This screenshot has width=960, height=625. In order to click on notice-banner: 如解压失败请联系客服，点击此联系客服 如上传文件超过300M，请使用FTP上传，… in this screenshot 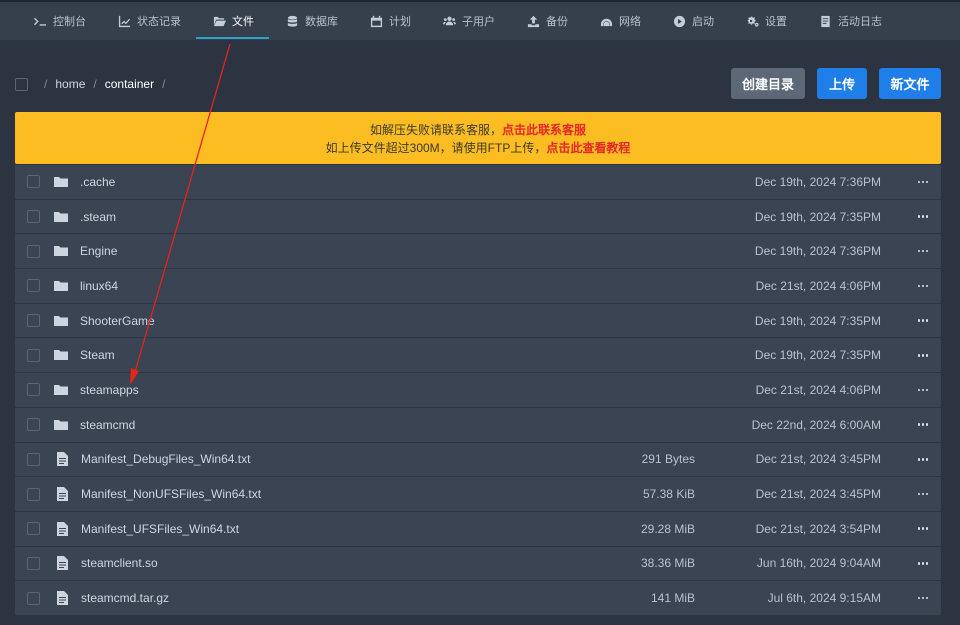, I will do `click(478, 138)`.